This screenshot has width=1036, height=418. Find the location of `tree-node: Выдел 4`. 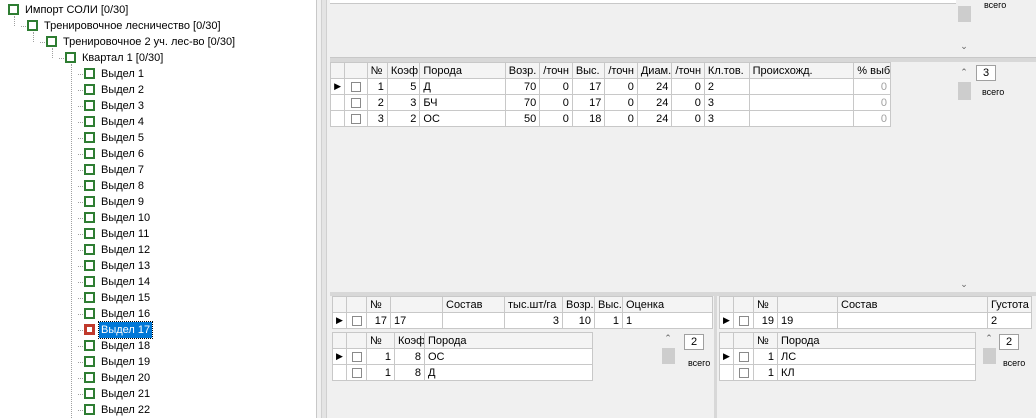

tree-node: Выдел 4 is located at coordinates (158, 122).